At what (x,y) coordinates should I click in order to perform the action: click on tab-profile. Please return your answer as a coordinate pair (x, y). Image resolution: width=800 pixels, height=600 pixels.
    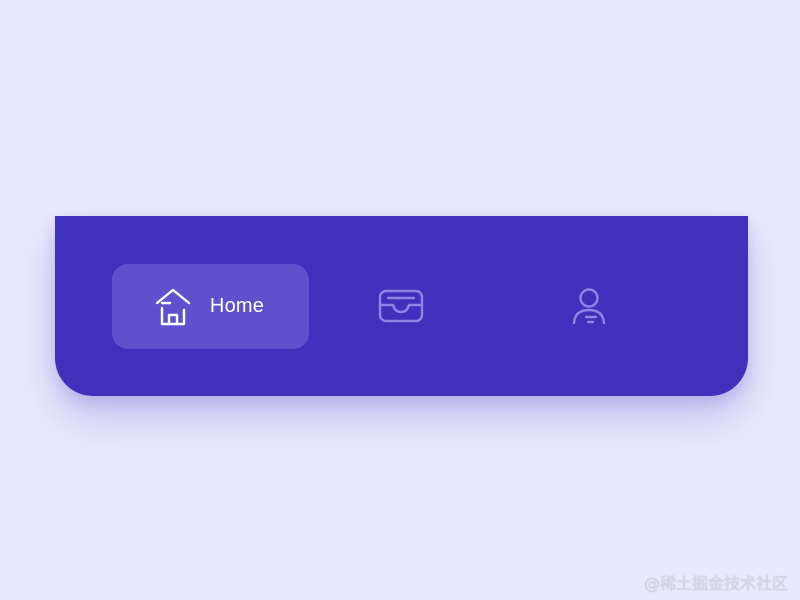
    Looking at the image, I should click on (589, 306).